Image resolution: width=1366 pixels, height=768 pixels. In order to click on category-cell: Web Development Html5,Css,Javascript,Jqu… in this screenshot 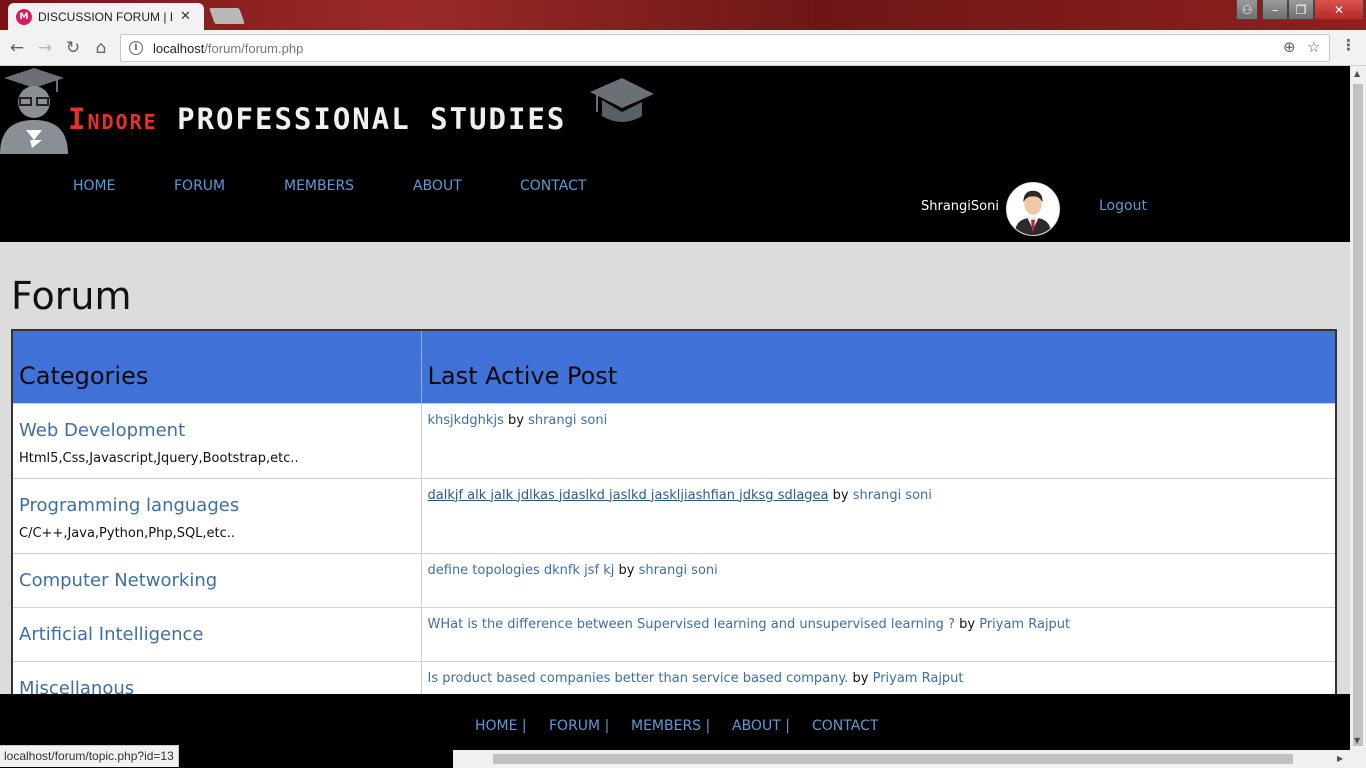, I will do `click(217, 440)`.